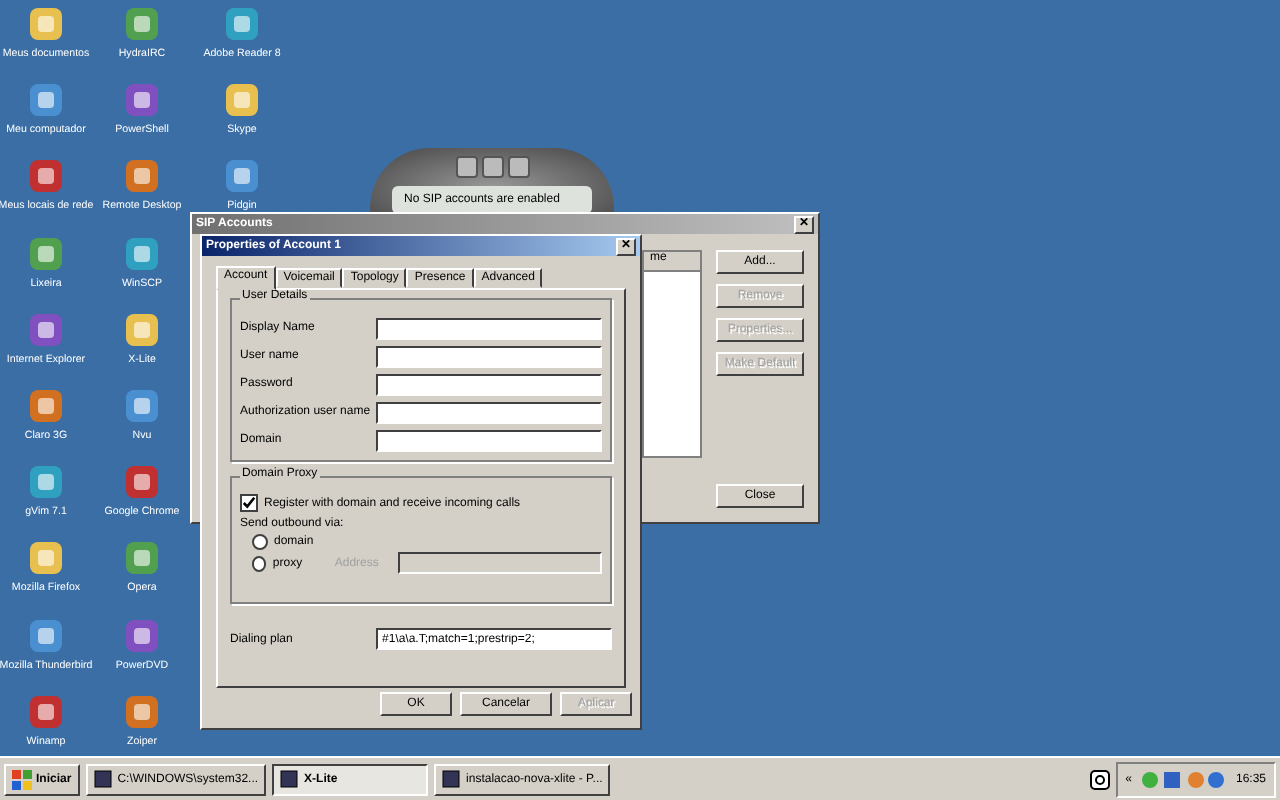 The height and width of the screenshot is (800, 1280). Describe the element at coordinates (1183, 779) in the screenshot. I see `tray-icons-drawing` at that location.